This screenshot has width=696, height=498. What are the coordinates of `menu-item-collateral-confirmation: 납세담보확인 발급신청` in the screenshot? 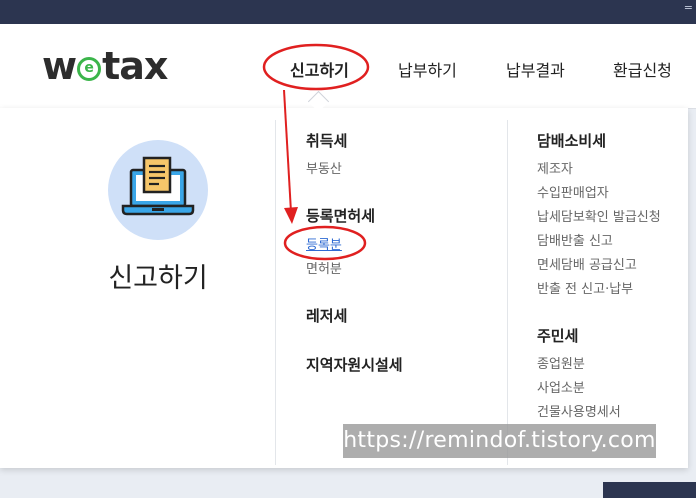 It's located at (599, 215).